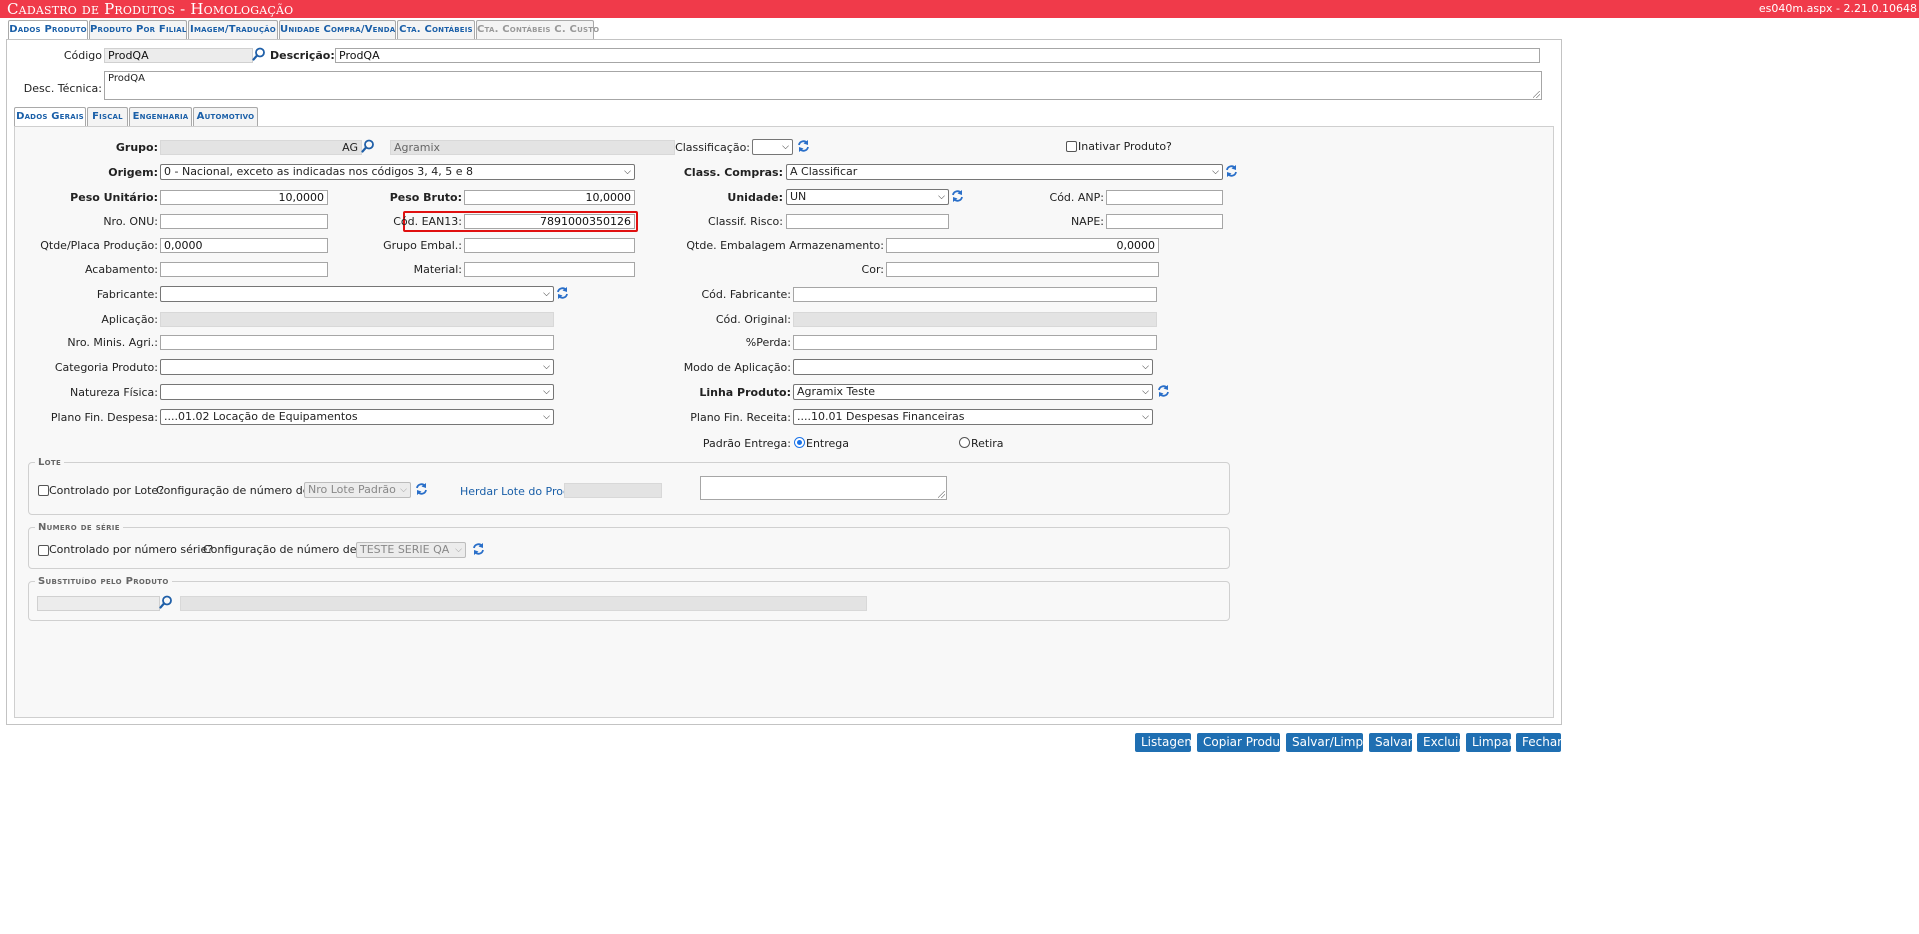 Image resolution: width=1919 pixels, height=934 pixels. What do you see at coordinates (1490, 742) in the screenshot?
I see `limpar-button: Limpar` at bounding box center [1490, 742].